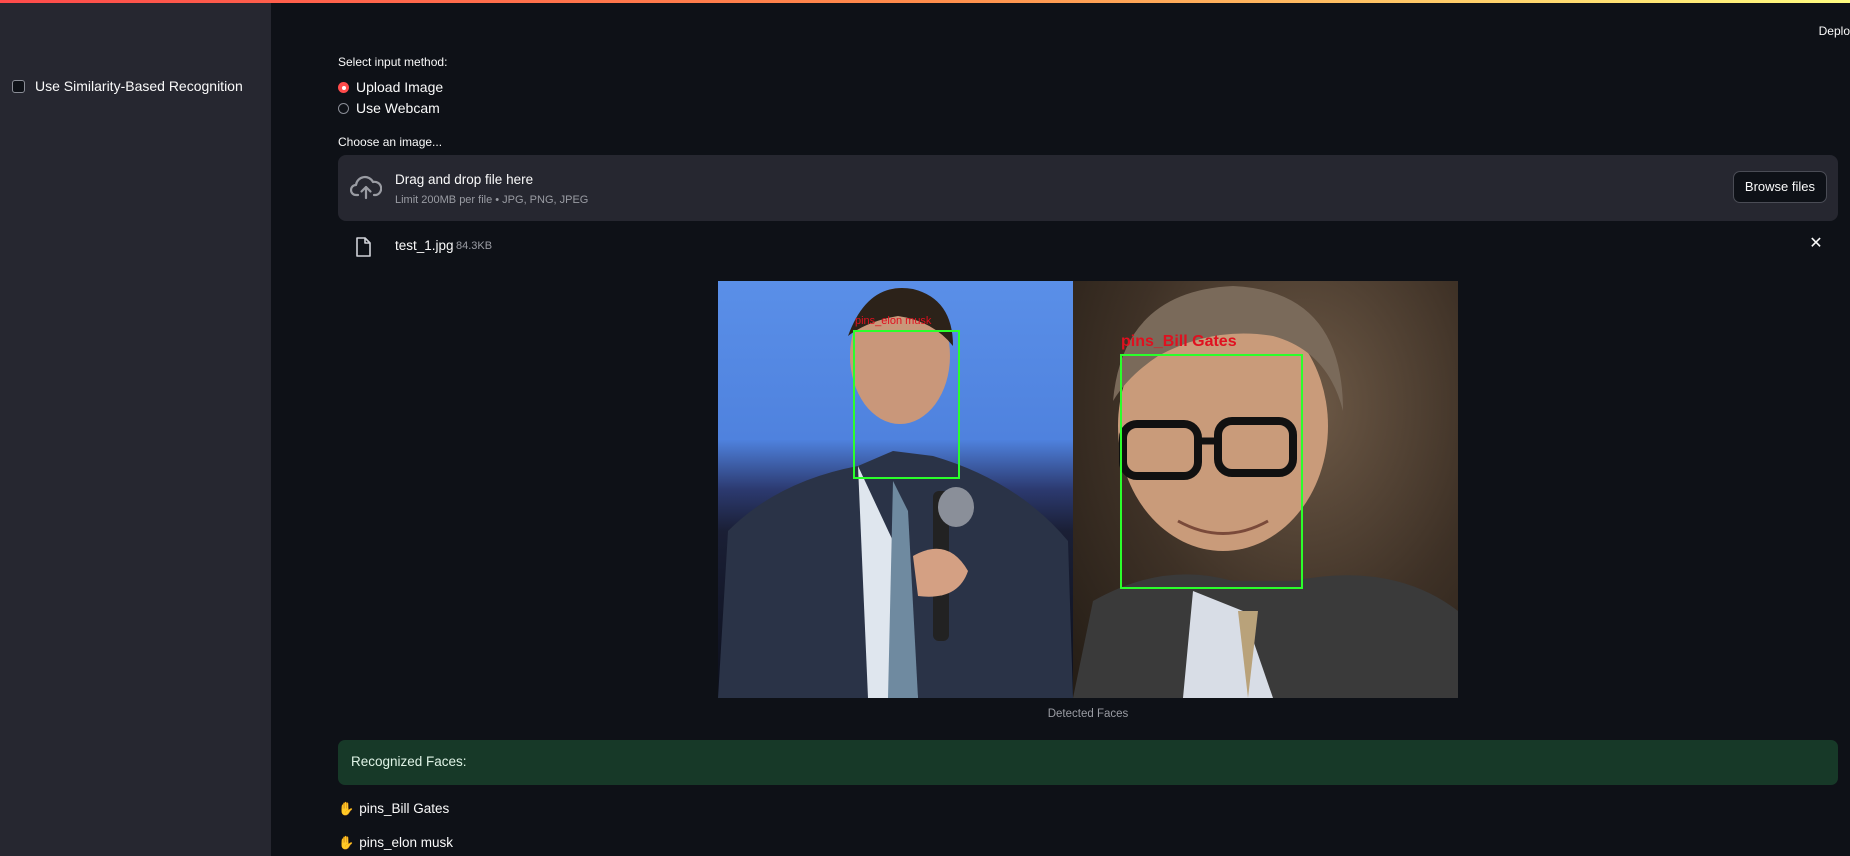  What do you see at coordinates (343, 87) in the screenshot?
I see `radio-selected-indicator` at bounding box center [343, 87].